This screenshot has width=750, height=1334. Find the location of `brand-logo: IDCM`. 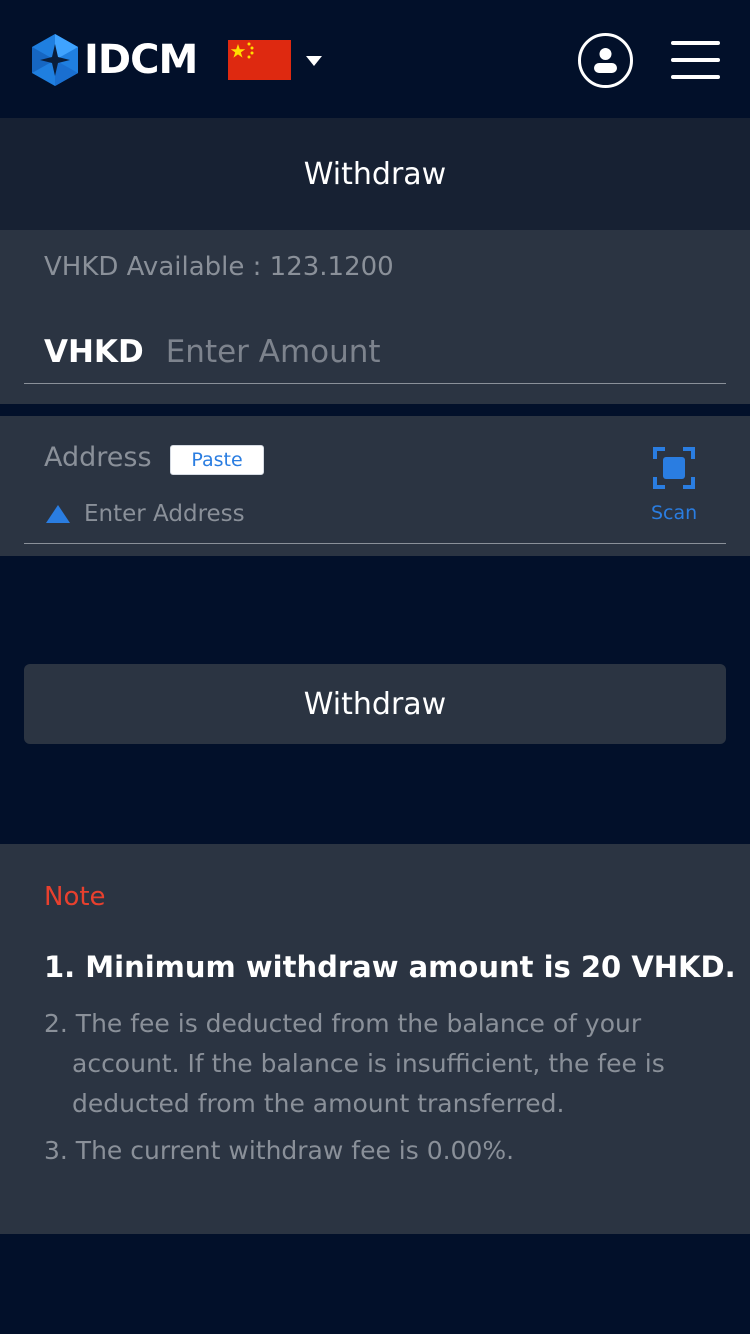

brand-logo: IDCM is located at coordinates (115, 60).